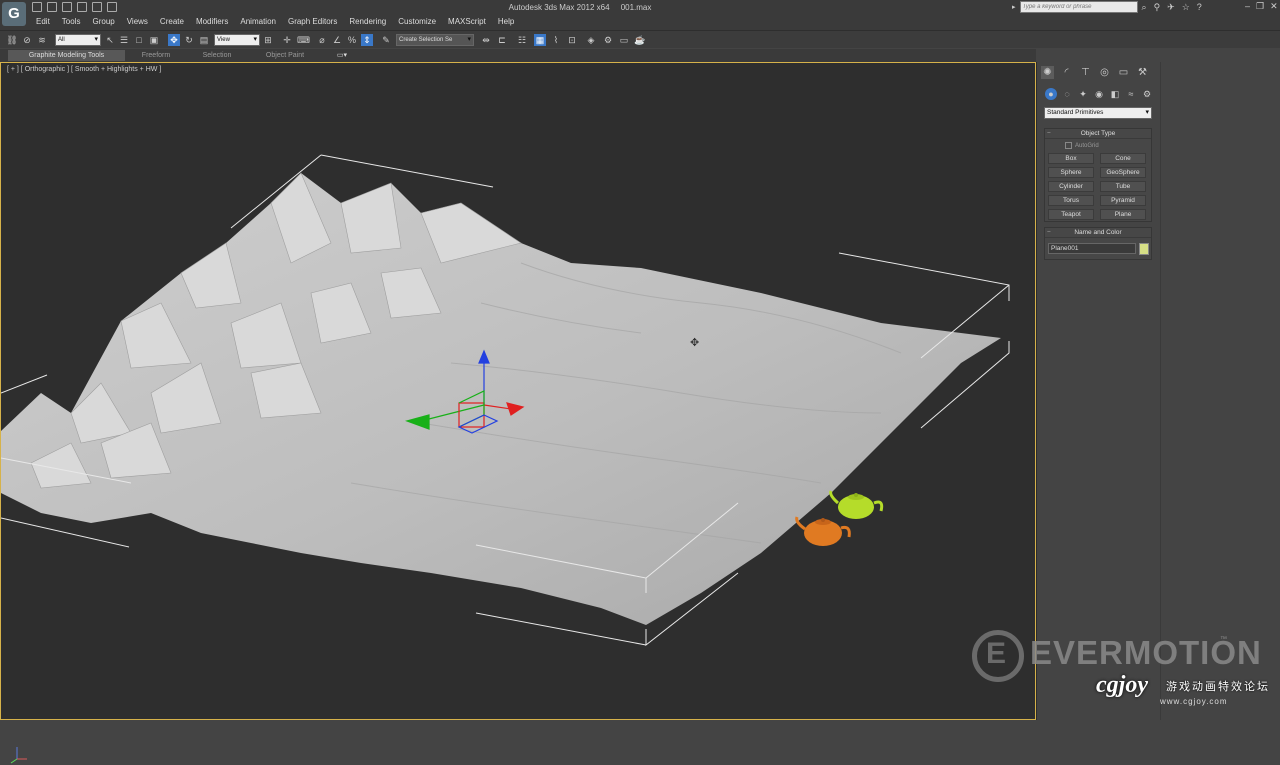  Describe the element at coordinates (1092, 248) in the screenshot. I see `object-name-field: Plane001` at that location.